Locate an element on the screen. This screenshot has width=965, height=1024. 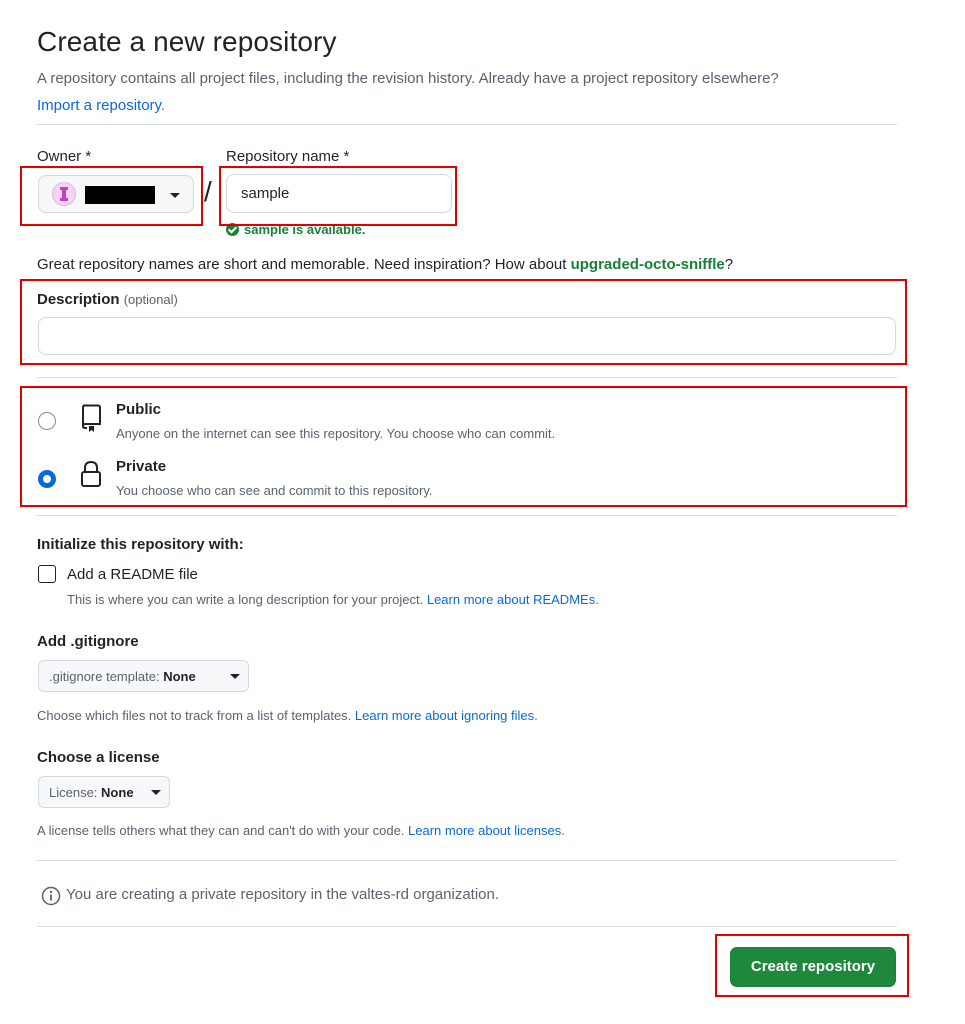
repository-name-input is located at coordinates (339, 193).